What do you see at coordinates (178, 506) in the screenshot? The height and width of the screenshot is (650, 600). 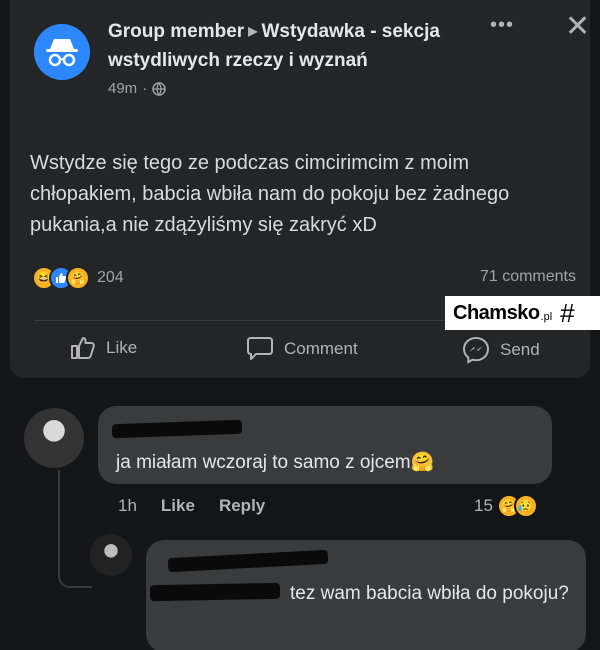 I see `comment-like-button: Like` at bounding box center [178, 506].